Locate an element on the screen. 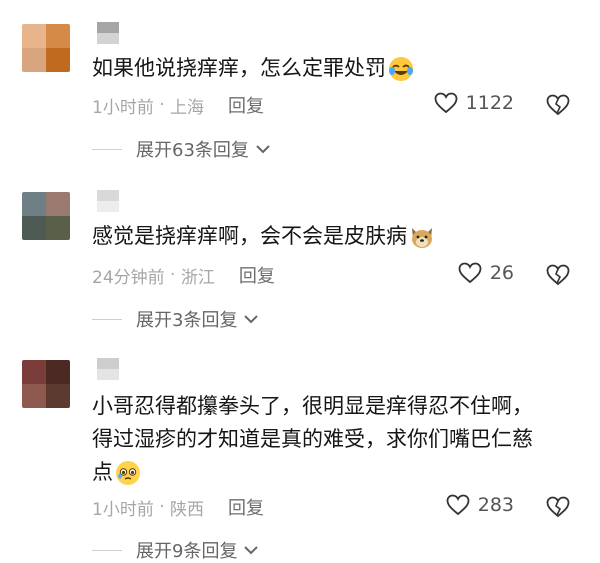 This screenshot has height=563, width=600. expand-replies-label: 展开3条回复 is located at coordinates (187, 320).